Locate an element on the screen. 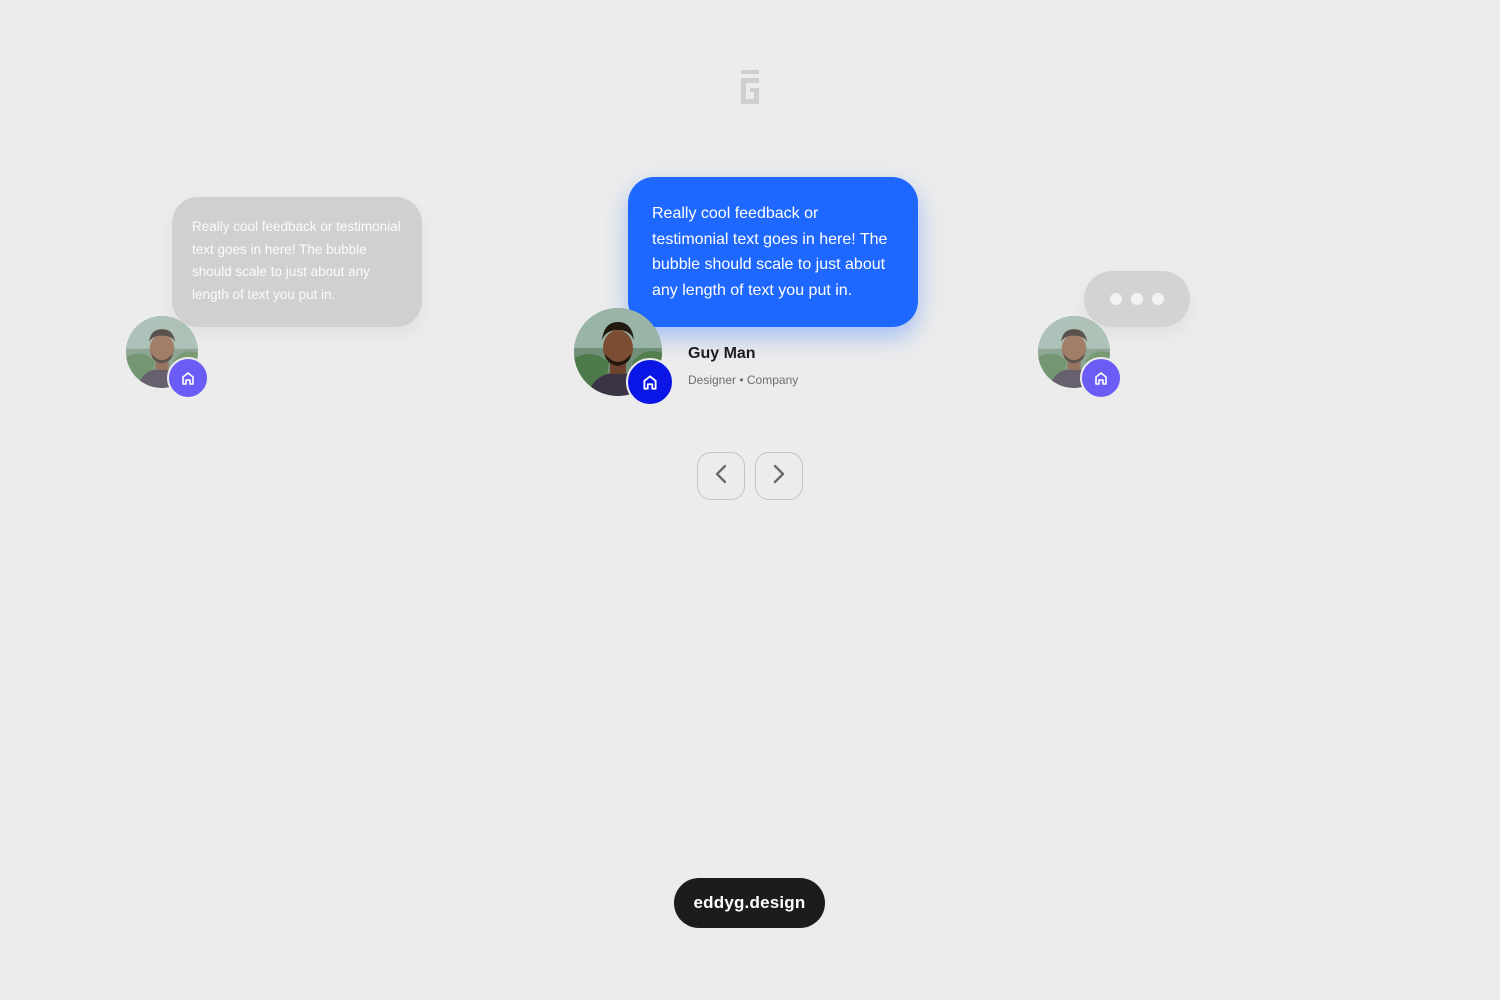 The width and height of the screenshot is (1500, 1000). chevron-left-icon is located at coordinates (721, 476).